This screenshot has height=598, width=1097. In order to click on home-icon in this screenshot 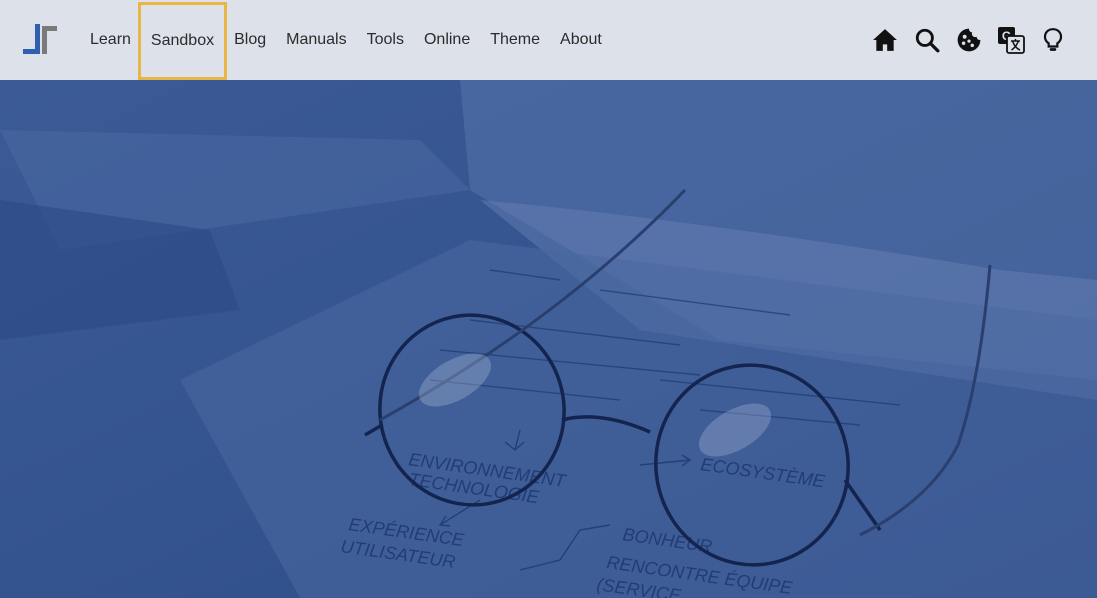, I will do `click(885, 40)`.